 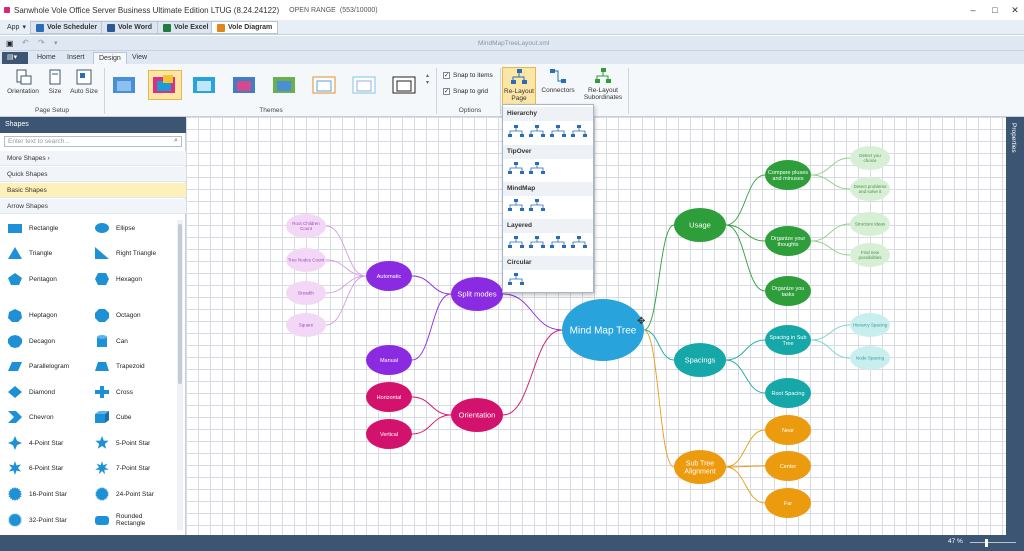 What do you see at coordinates (870, 358) in the screenshot?
I see `mindmap-node: Node Spacing` at bounding box center [870, 358].